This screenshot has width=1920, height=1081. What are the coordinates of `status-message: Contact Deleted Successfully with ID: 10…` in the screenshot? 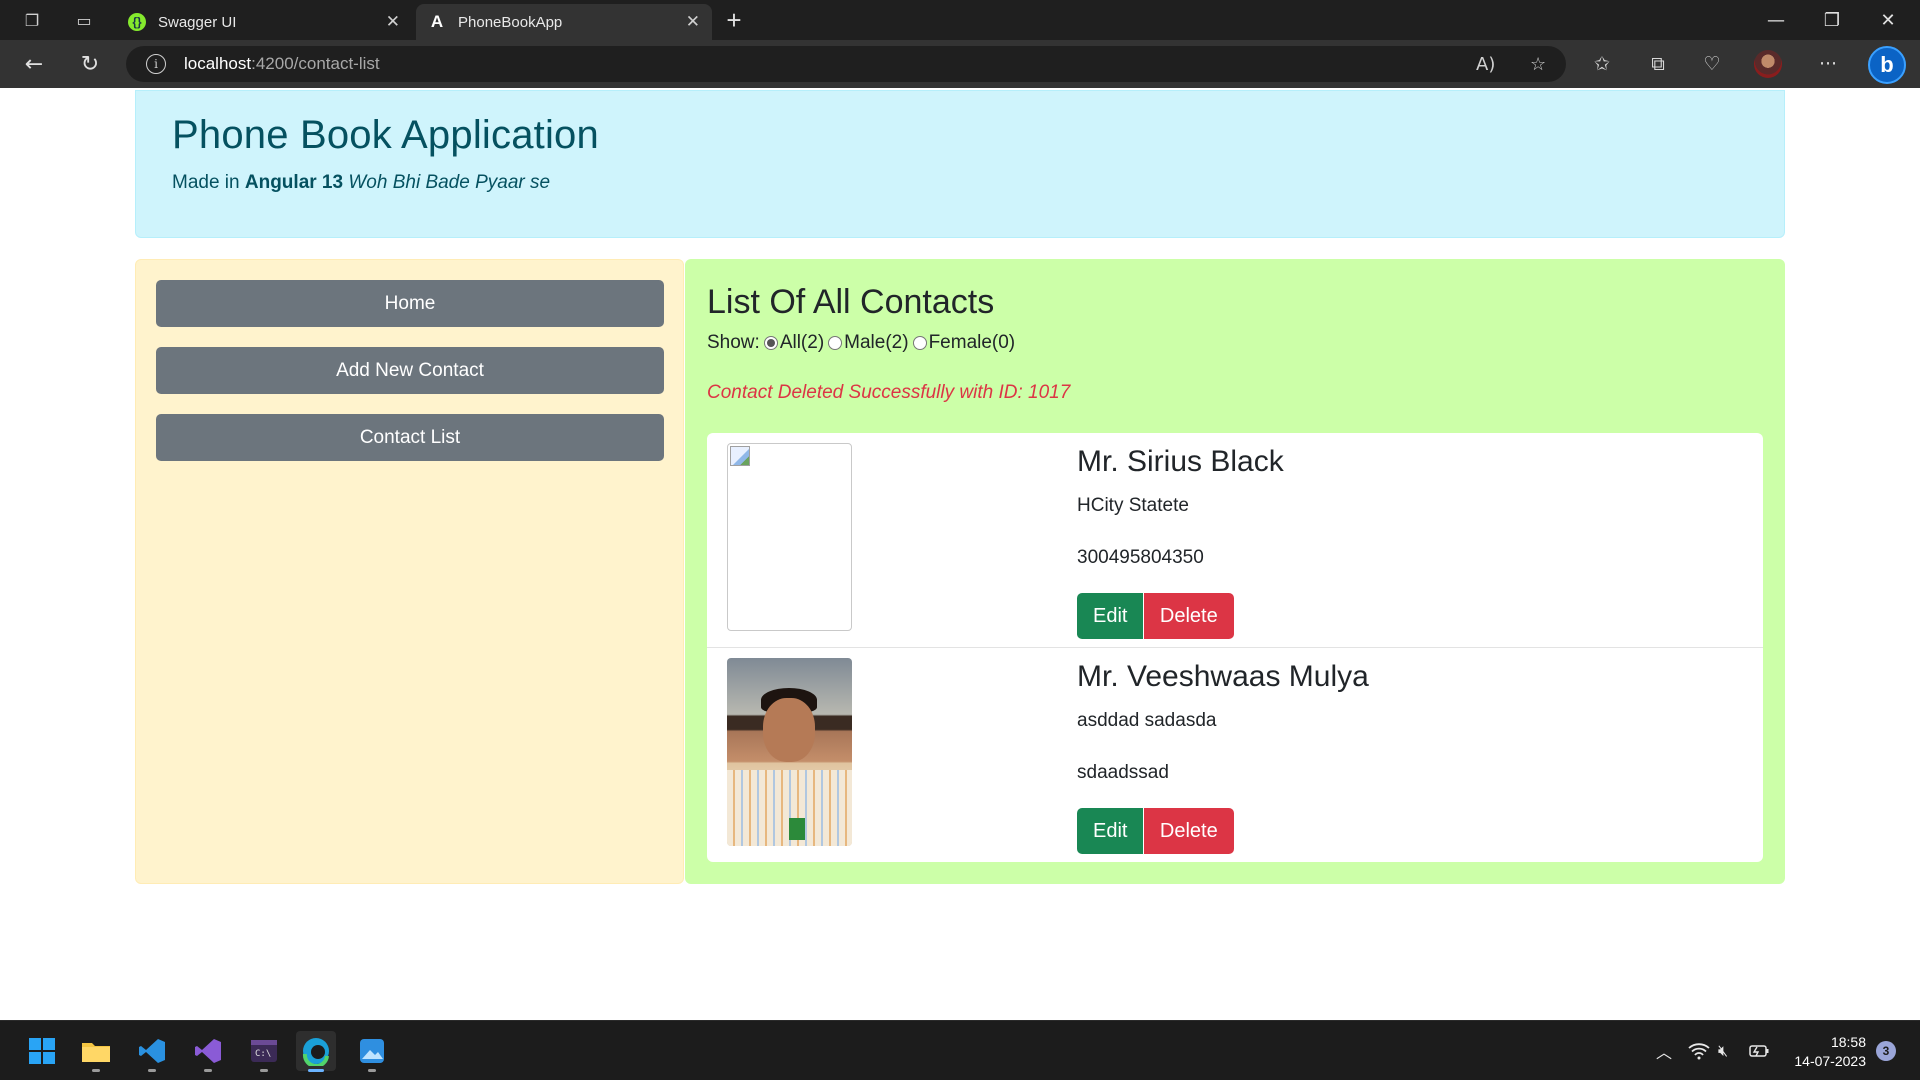 It's located at (889, 392).